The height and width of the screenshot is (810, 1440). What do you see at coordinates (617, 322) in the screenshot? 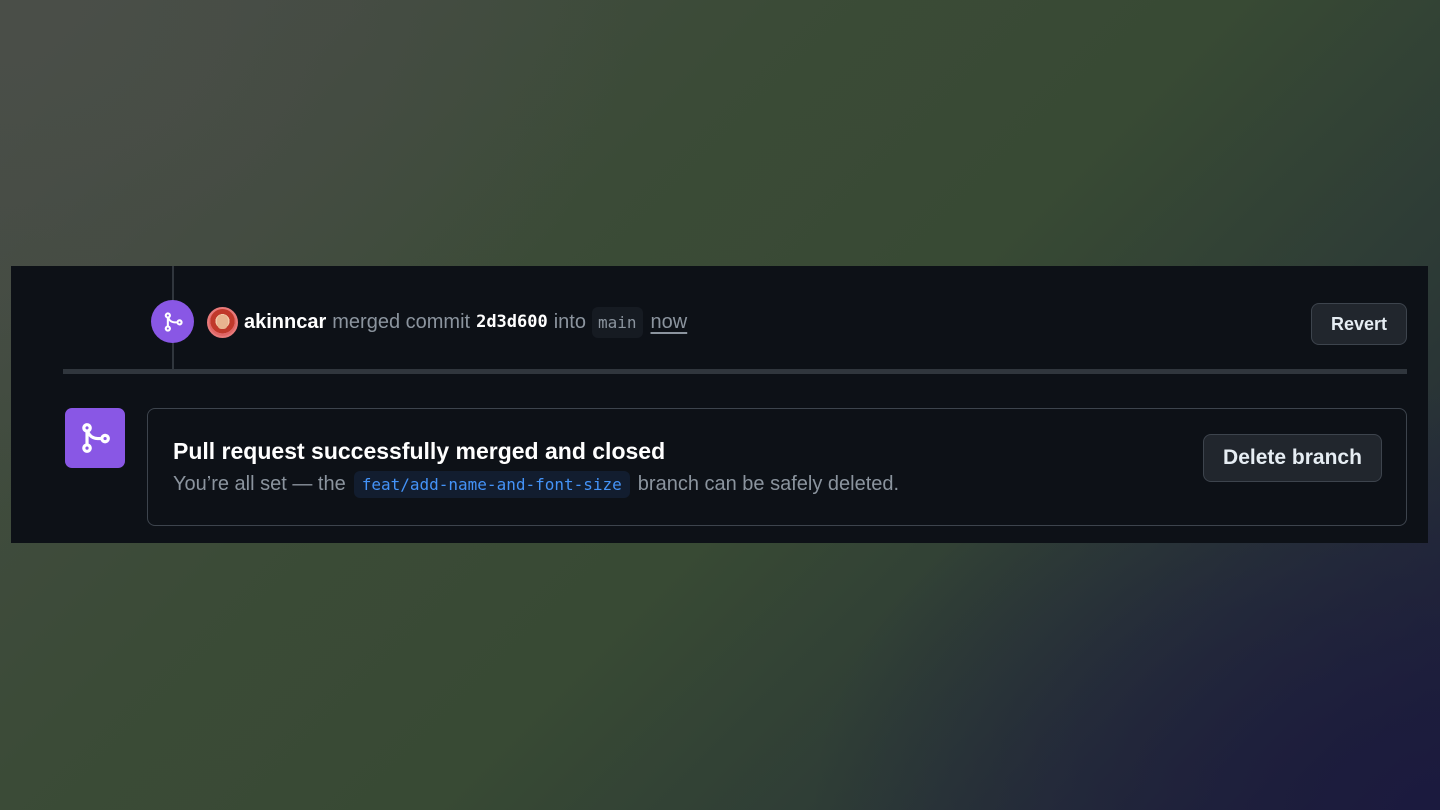
I see `base-branch-label: main` at bounding box center [617, 322].